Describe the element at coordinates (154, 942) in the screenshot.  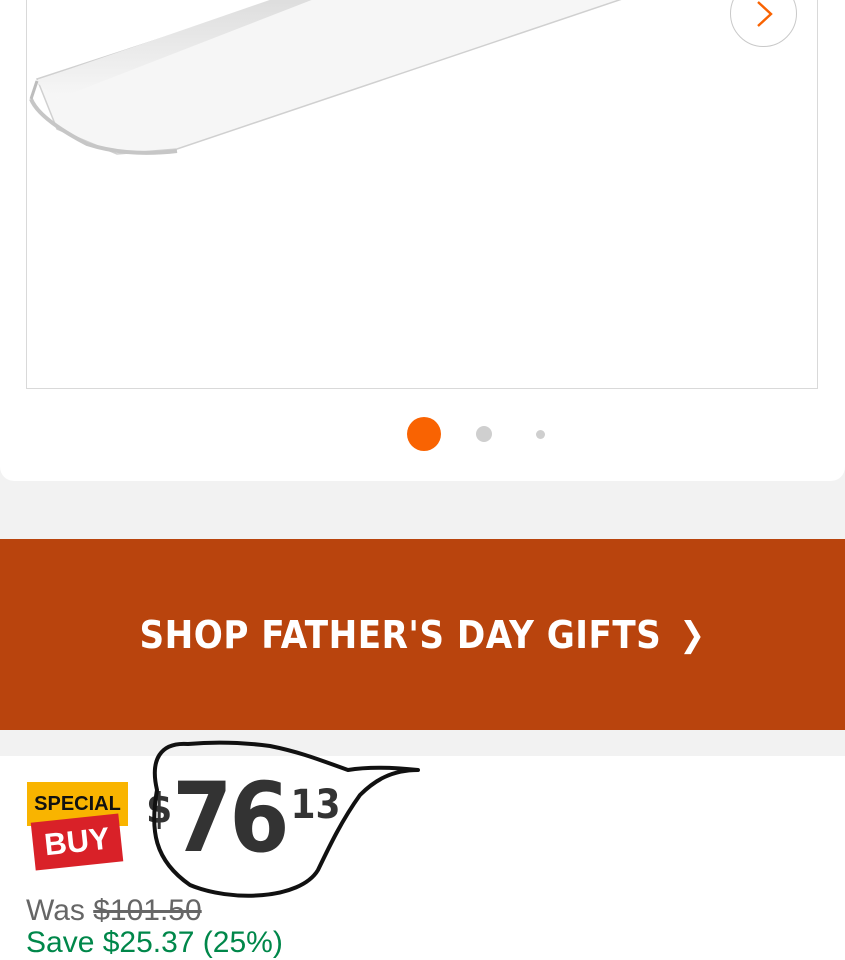
I see `savings-text: Save $25.37 (25%)` at that location.